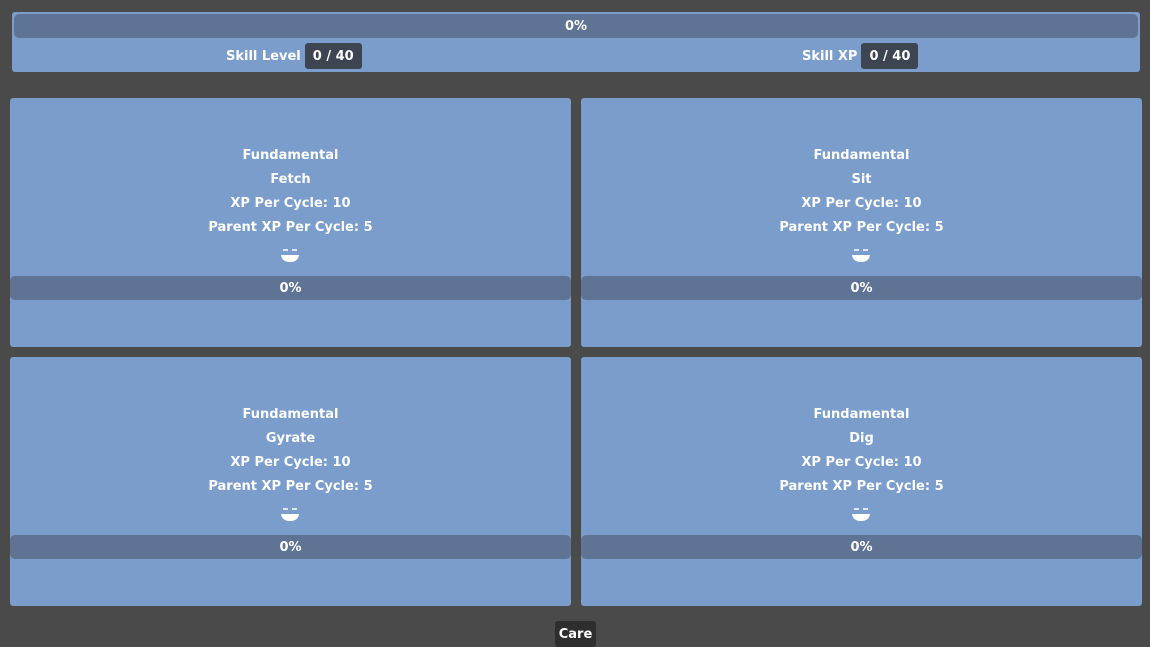  I want to click on skill-level-value: 0 / 40, so click(333, 56).